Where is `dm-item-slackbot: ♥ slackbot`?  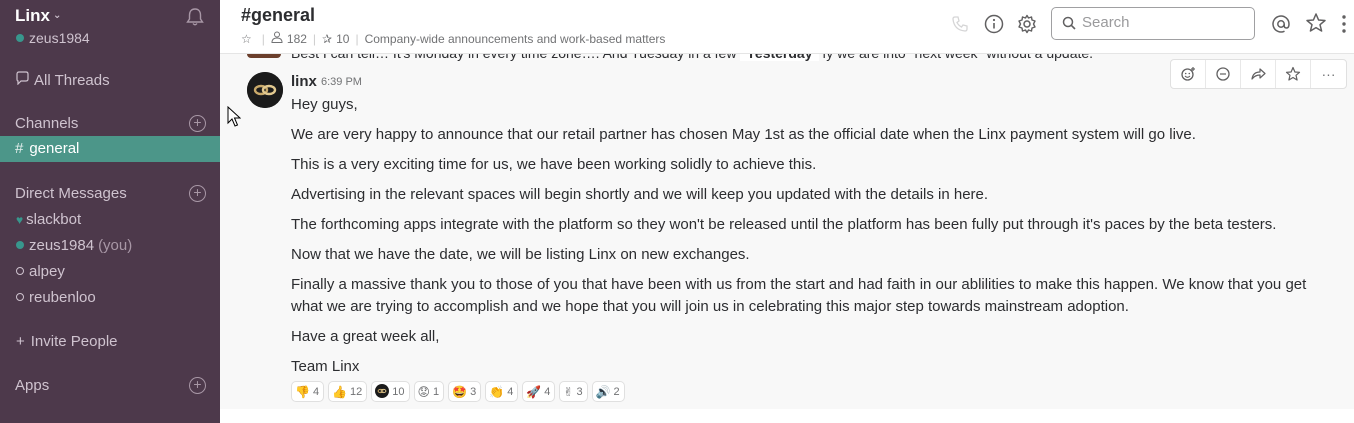
dm-item-slackbot: ♥ slackbot is located at coordinates (48, 219).